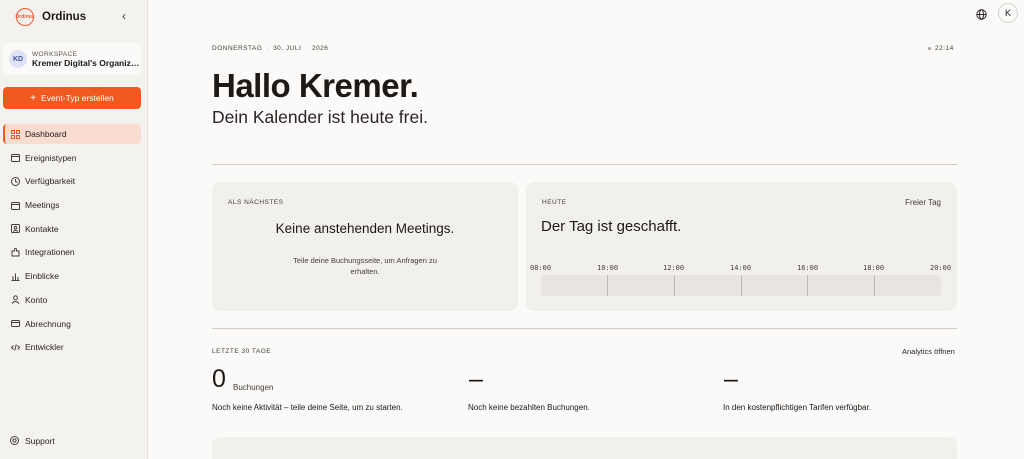 This screenshot has height=459, width=1024. What do you see at coordinates (48, 323) in the screenshot?
I see `sidebar-item-label: Abrechnung` at bounding box center [48, 323].